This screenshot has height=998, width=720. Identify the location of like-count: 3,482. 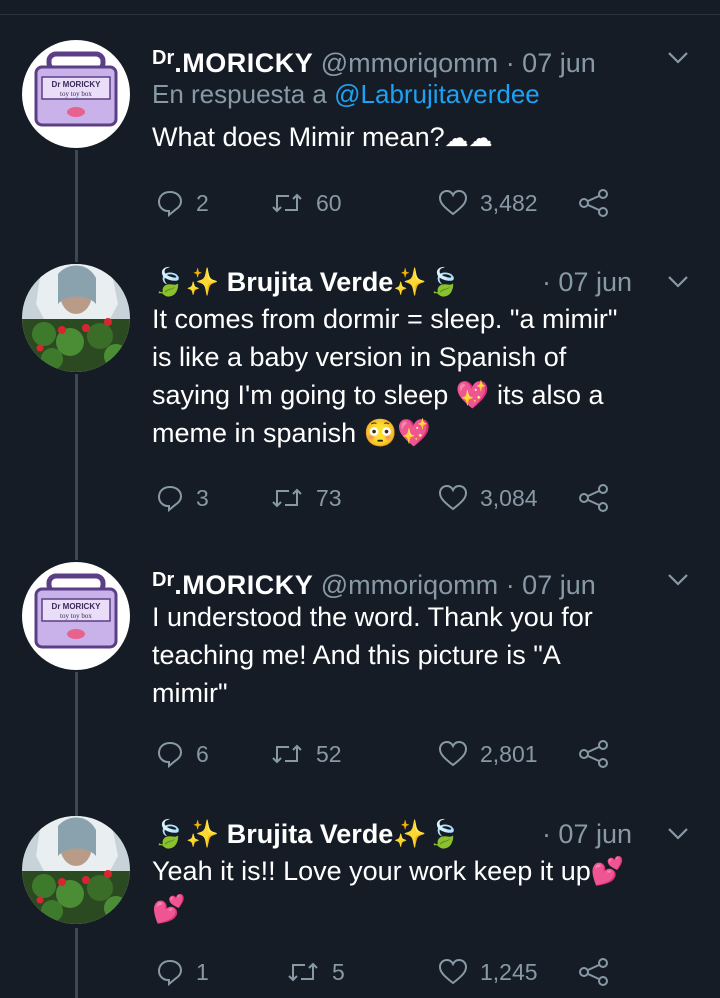
(509, 203).